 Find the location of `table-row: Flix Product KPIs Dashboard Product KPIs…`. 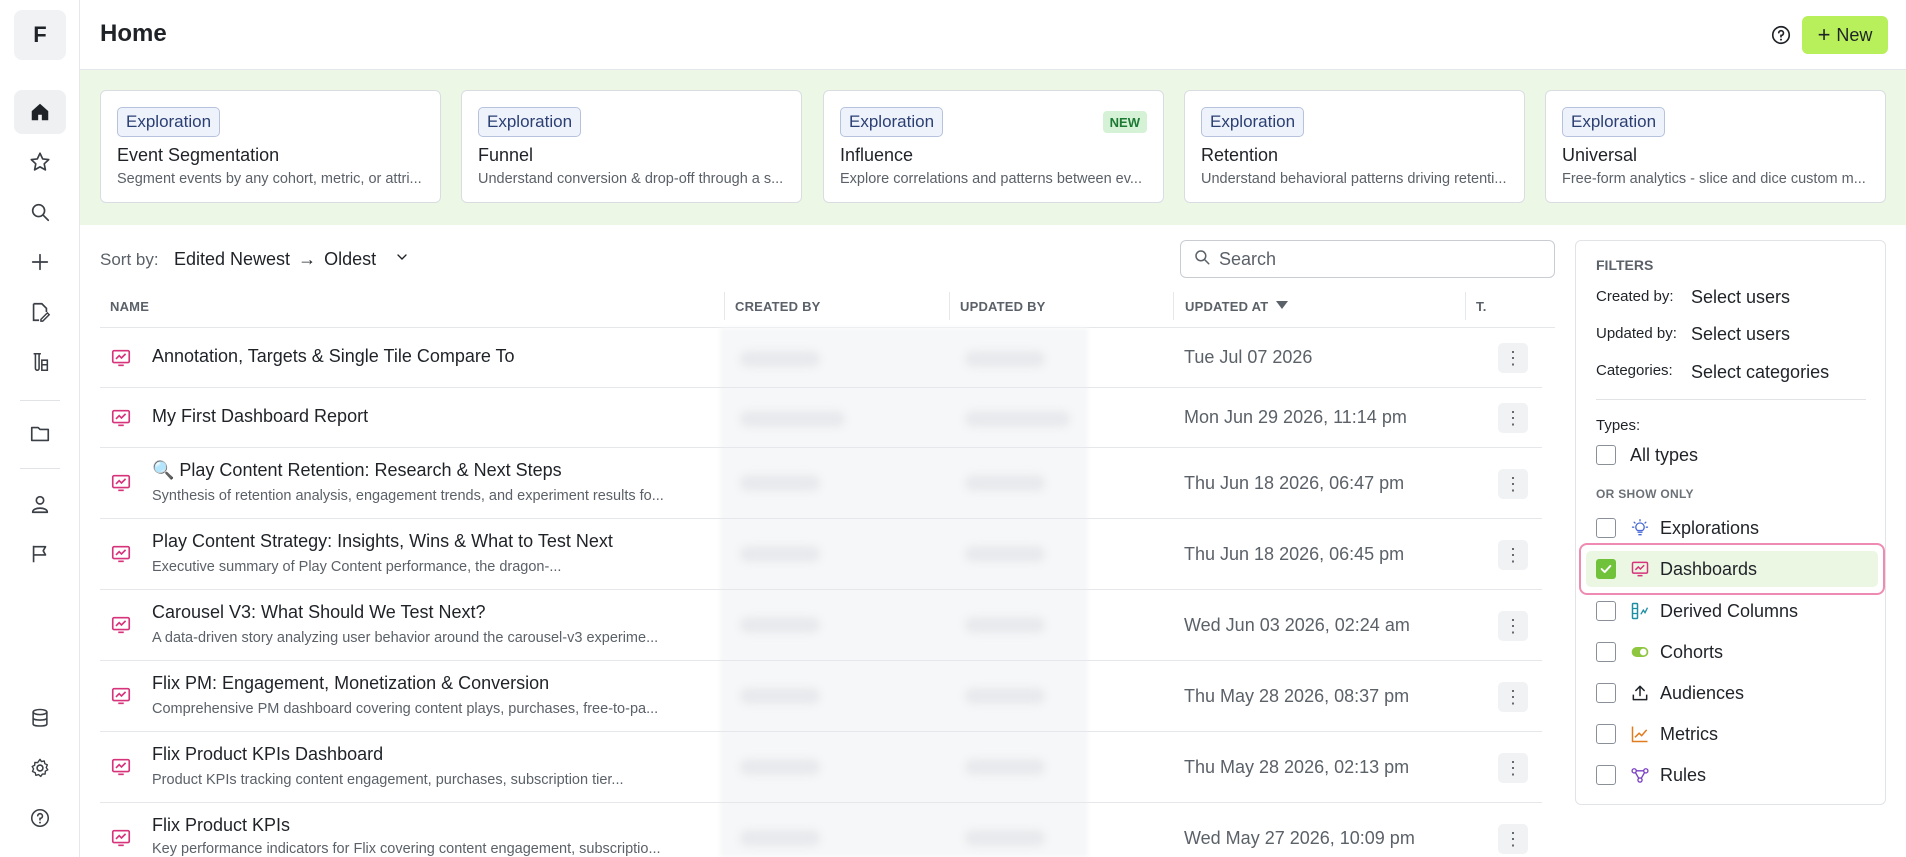

table-row: Flix Product KPIs Dashboard Product KPIs… is located at coordinates (821, 767).